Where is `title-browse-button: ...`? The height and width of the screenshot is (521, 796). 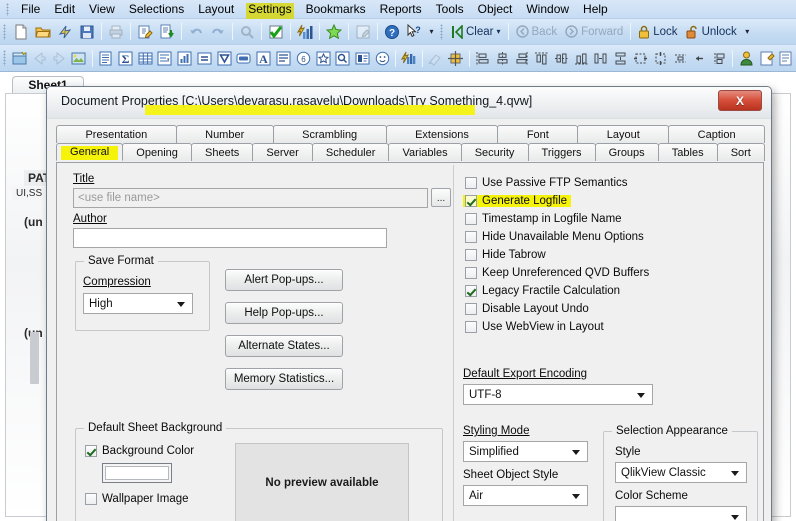 title-browse-button: ... is located at coordinates (441, 197).